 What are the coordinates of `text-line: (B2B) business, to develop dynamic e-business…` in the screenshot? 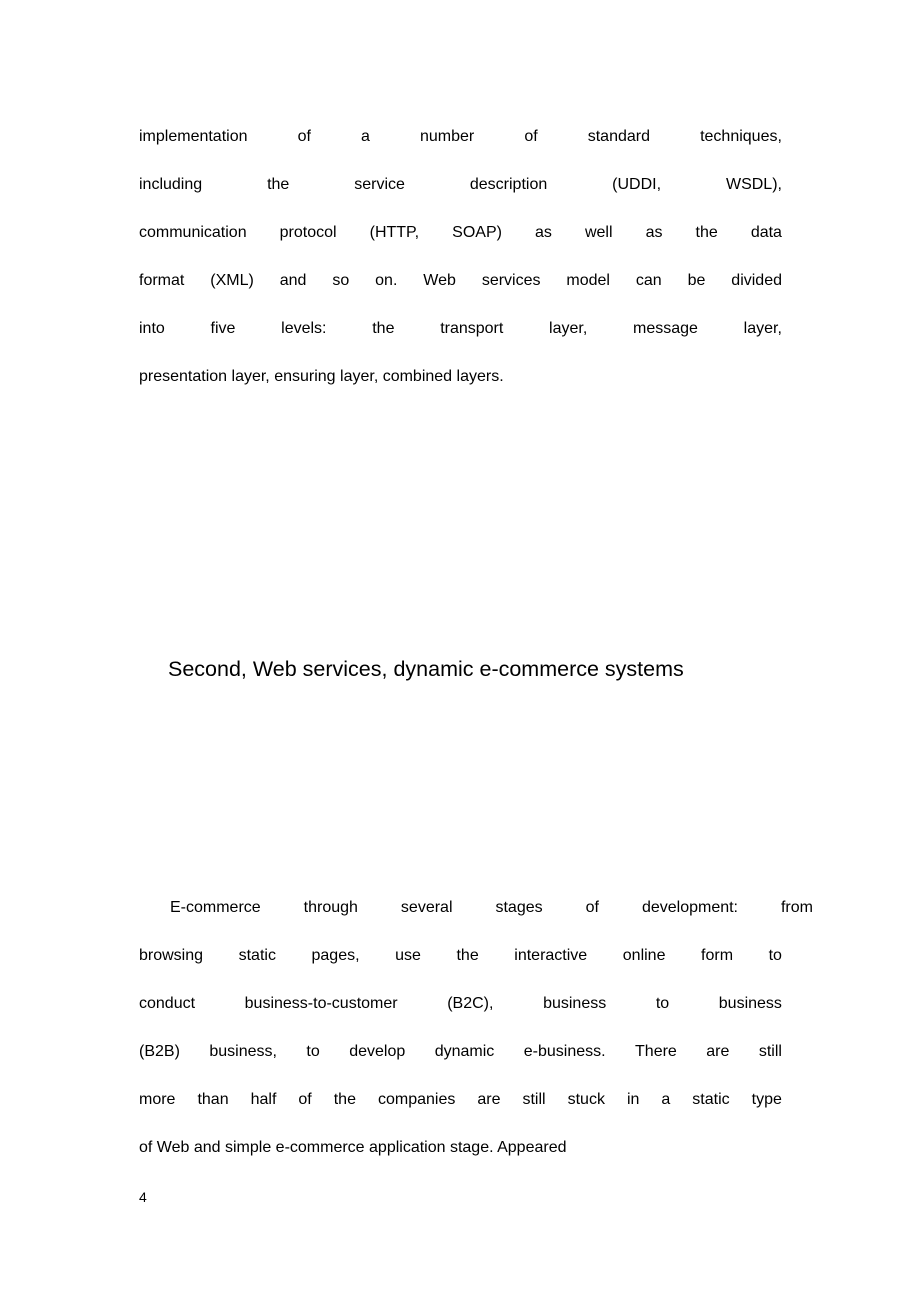 It's located at (460, 1051).